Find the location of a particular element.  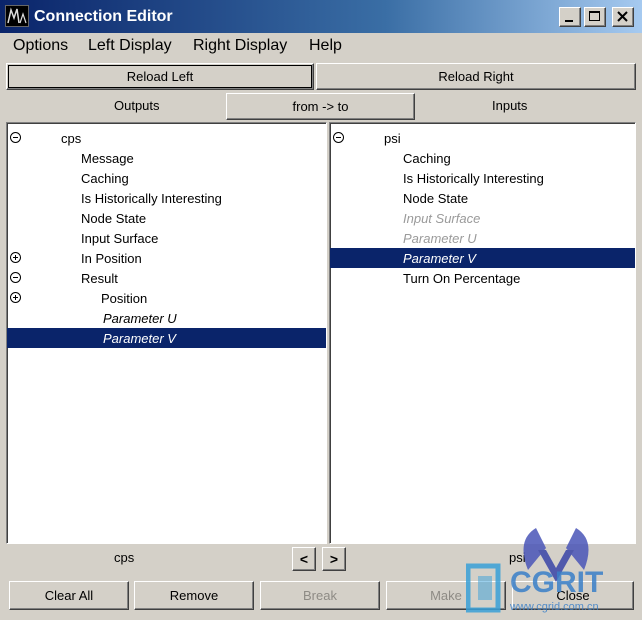

next-arrow-button: > is located at coordinates (334, 559).